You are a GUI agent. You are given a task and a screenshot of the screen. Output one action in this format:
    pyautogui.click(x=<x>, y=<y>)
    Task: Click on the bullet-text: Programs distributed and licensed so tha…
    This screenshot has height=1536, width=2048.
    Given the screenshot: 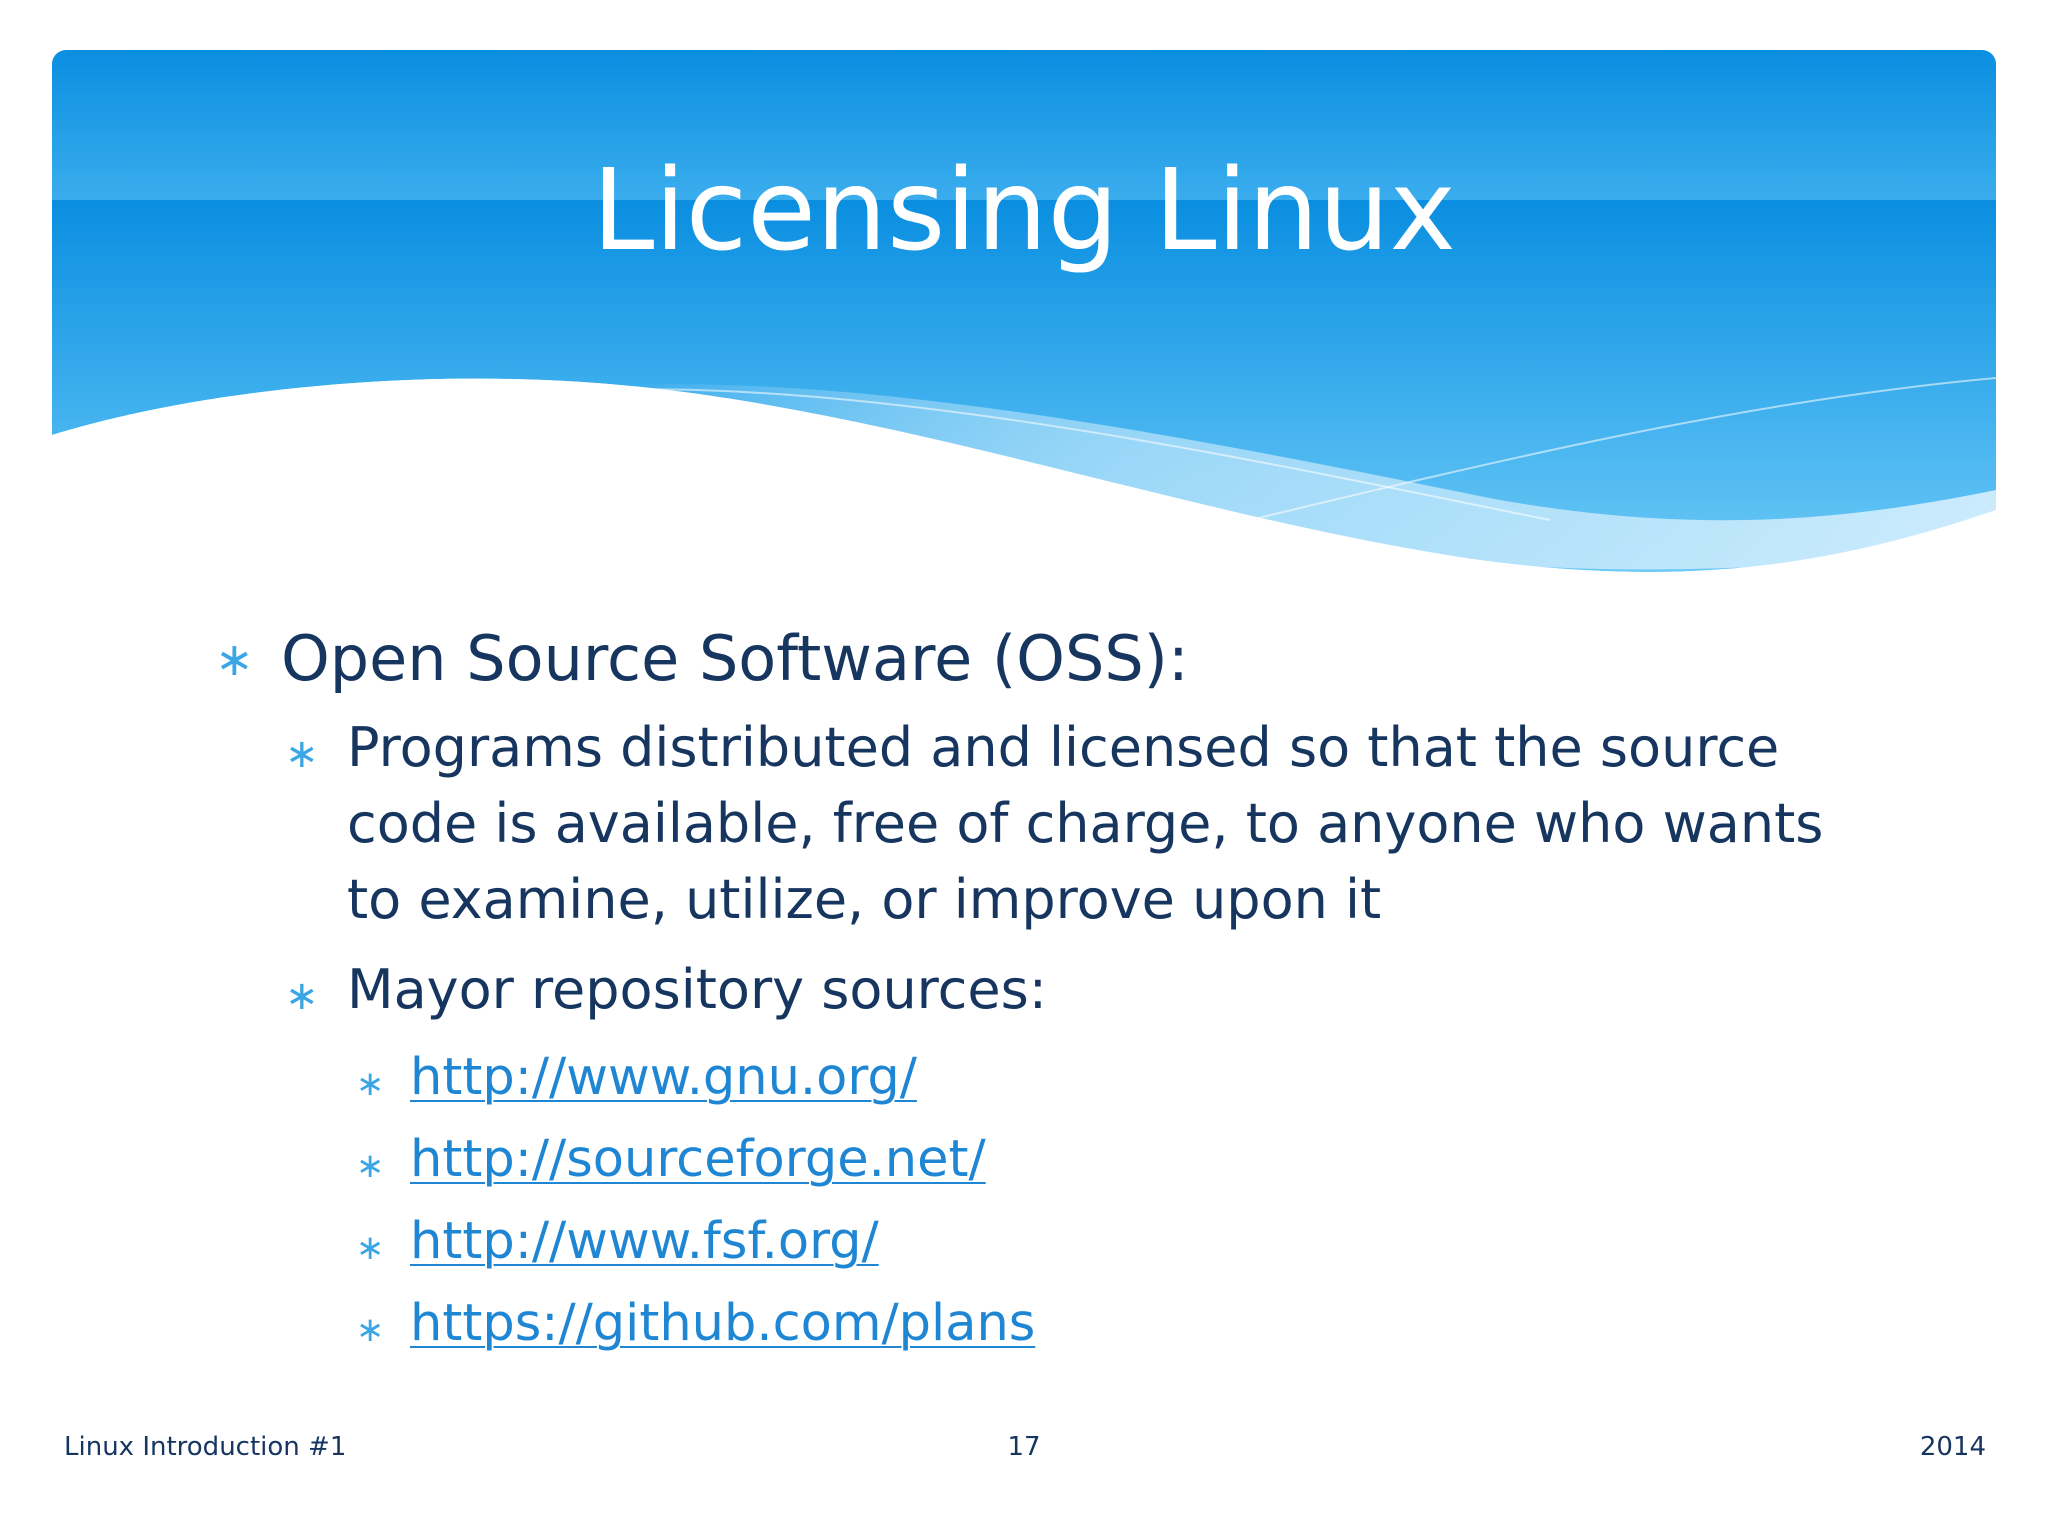 What is the action you would take?
    pyautogui.click(x=1085, y=823)
    